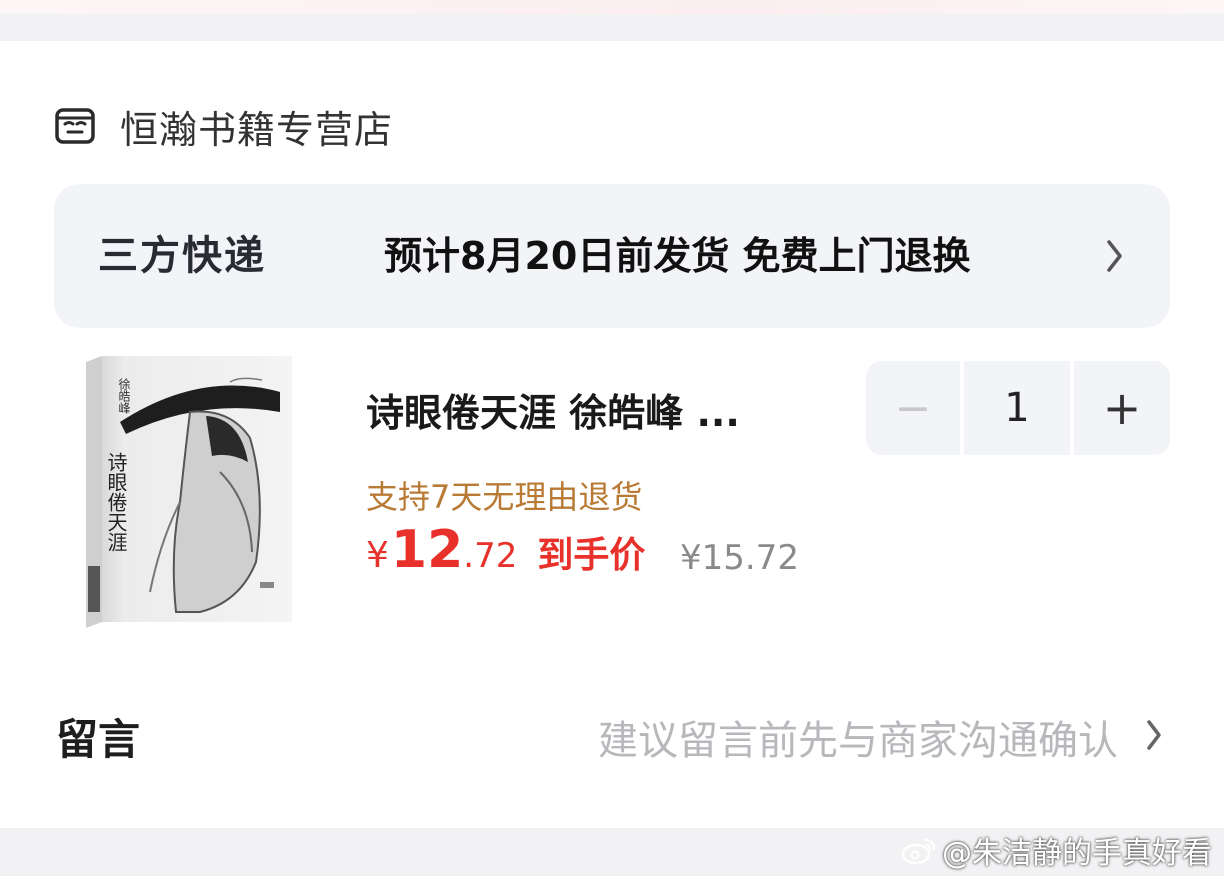  Describe the element at coordinates (918, 851) in the screenshot. I see `weibo-icon` at that location.